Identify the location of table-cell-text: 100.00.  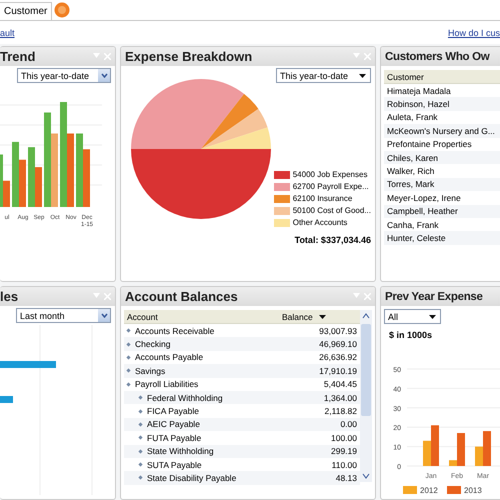
(344, 437).